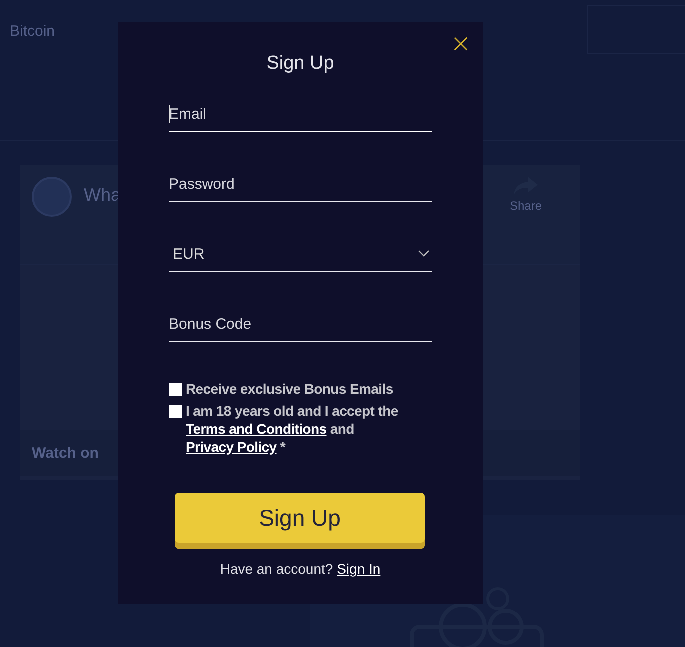 This screenshot has width=685, height=647. What do you see at coordinates (300, 184) in the screenshot?
I see `input-field: Password` at bounding box center [300, 184].